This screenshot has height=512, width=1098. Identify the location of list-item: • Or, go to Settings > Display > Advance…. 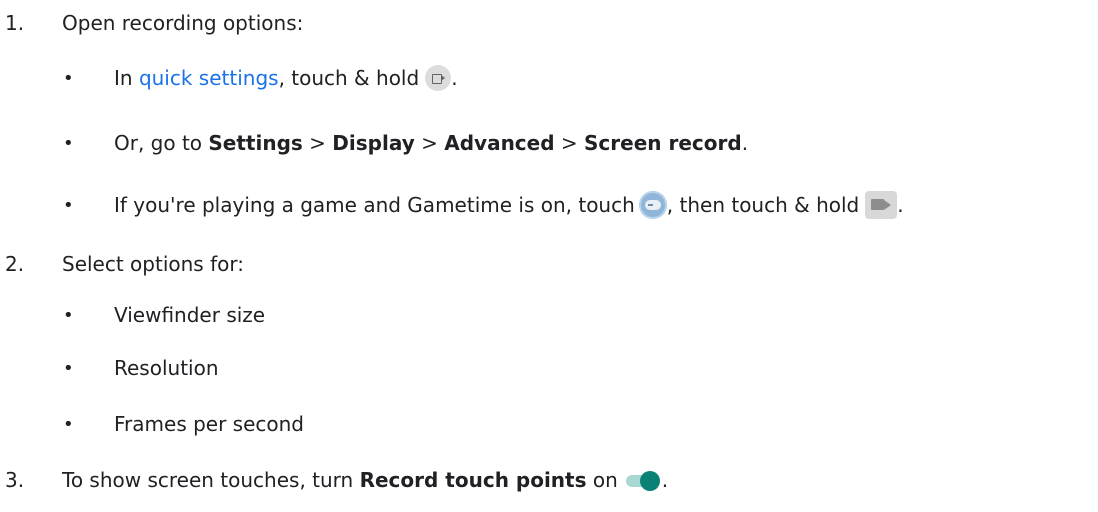
(549, 143).